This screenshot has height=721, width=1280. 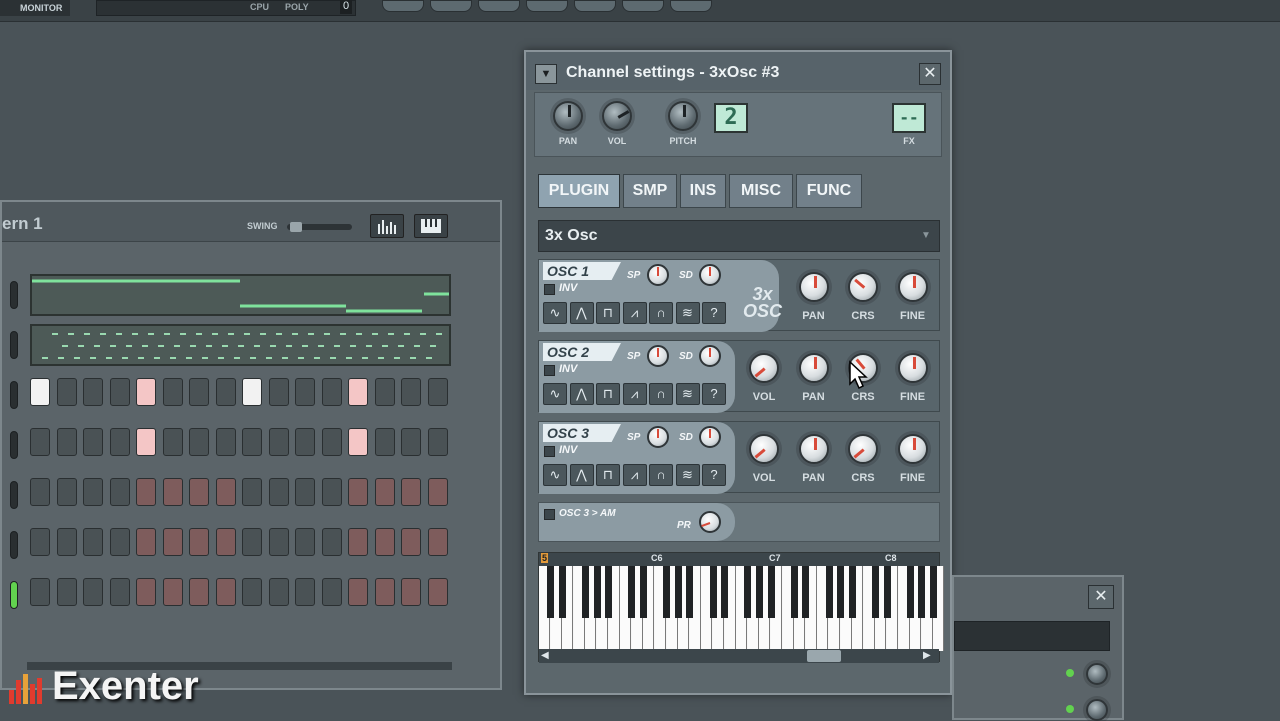 I want to click on channel-graph-row, so click(x=240, y=345).